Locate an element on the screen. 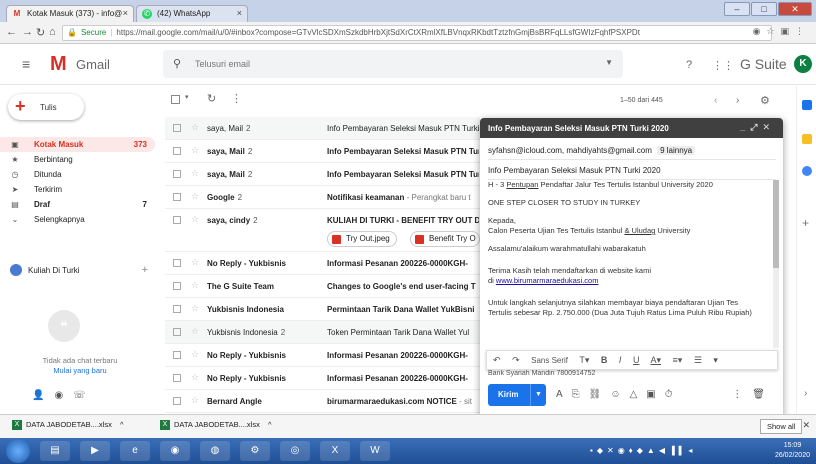  forward-icon: → is located at coordinates (27, 32).